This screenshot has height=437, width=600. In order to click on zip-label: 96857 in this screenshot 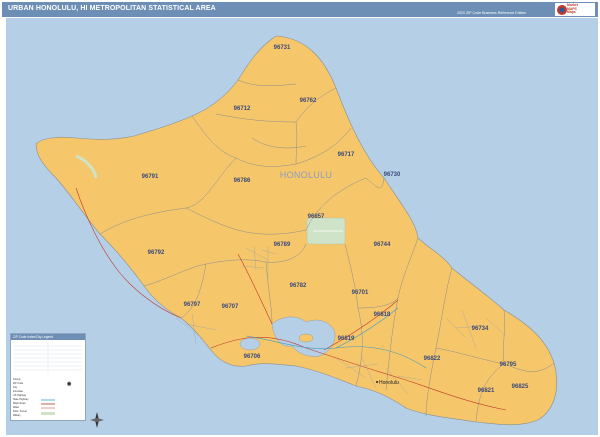, I will do `click(316, 217)`.